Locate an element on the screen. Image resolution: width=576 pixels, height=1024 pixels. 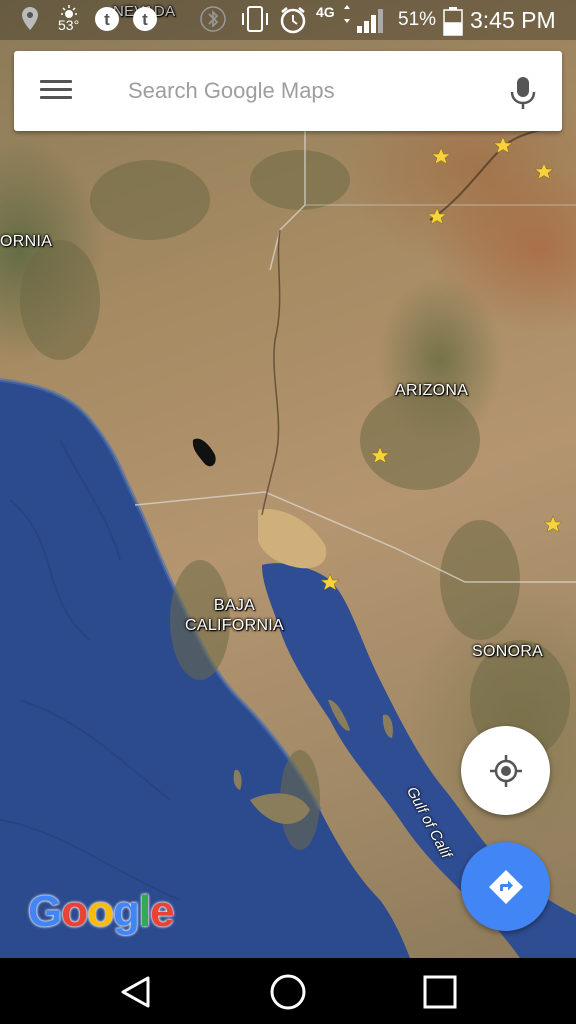
google-logo-letter: g is located at coordinates (126, 911).